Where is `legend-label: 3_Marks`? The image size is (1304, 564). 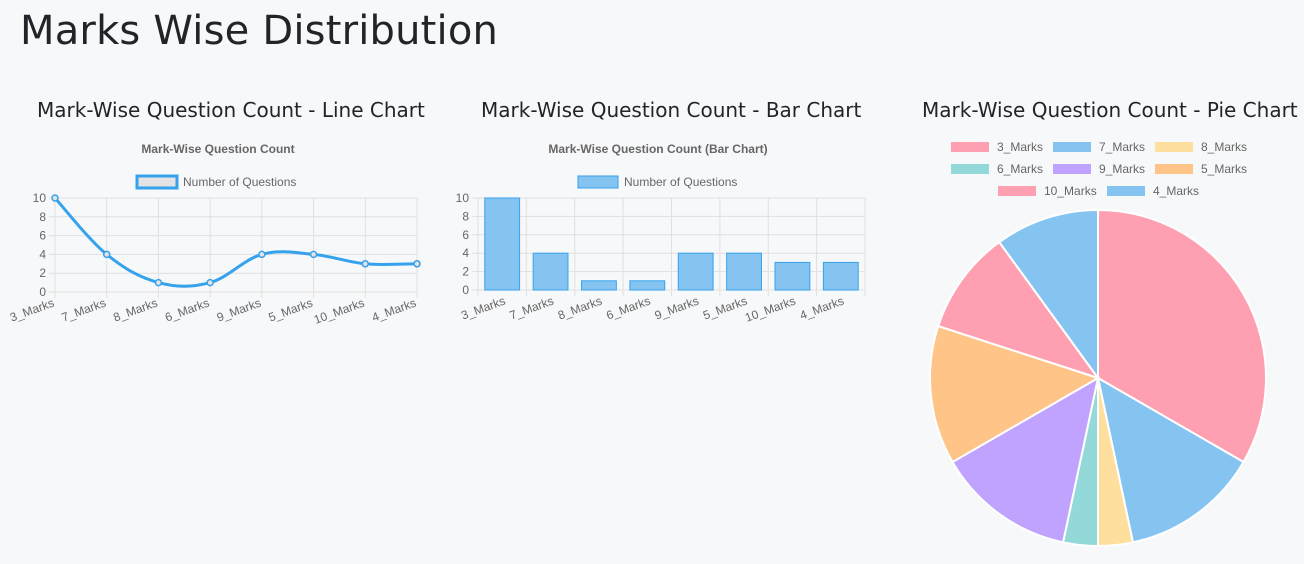 legend-label: 3_Marks is located at coordinates (1020, 147).